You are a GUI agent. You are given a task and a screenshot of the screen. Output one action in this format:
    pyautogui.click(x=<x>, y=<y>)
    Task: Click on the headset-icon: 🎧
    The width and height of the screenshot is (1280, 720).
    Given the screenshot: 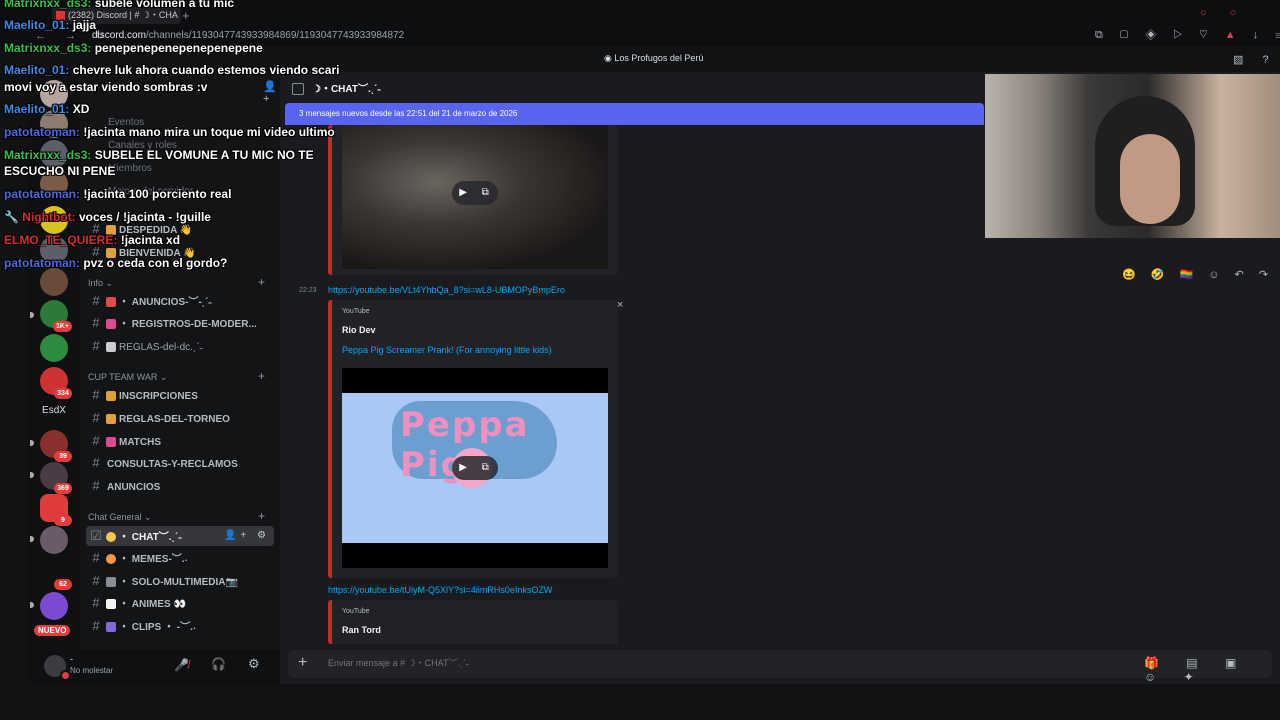 What is the action you would take?
    pyautogui.click(x=218, y=664)
    